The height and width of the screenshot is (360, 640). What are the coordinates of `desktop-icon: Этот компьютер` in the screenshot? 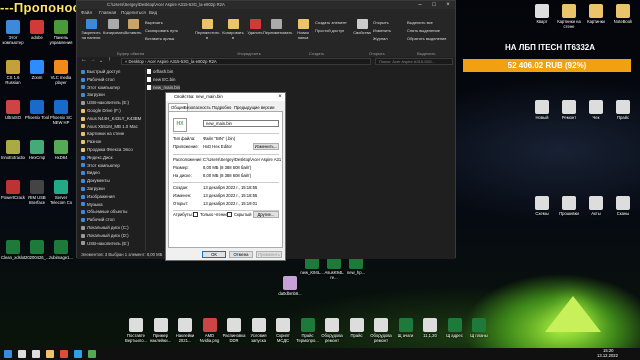 It's located at (13, 32).